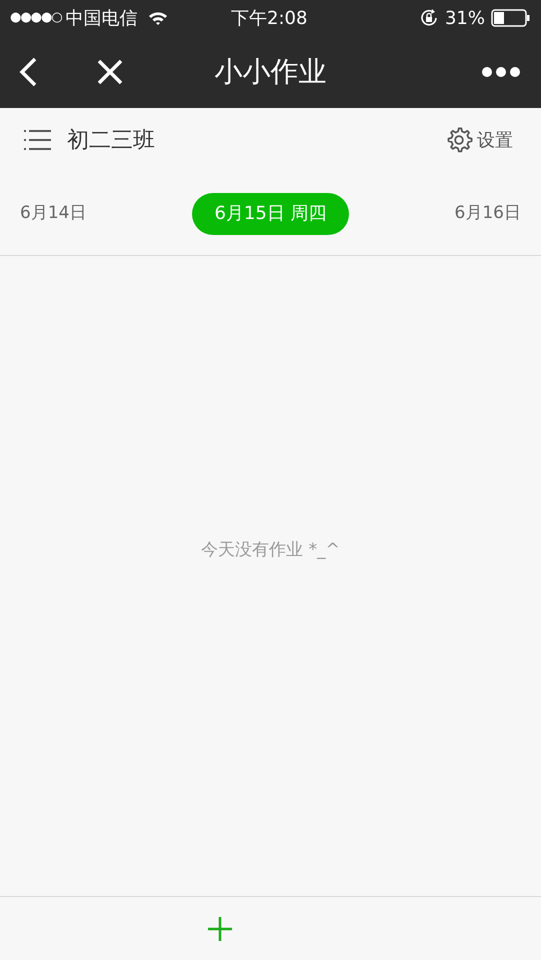 This screenshot has width=541, height=960. What do you see at coordinates (38, 140) in the screenshot?
I see `list-icon` at bounding box center [38, 140].